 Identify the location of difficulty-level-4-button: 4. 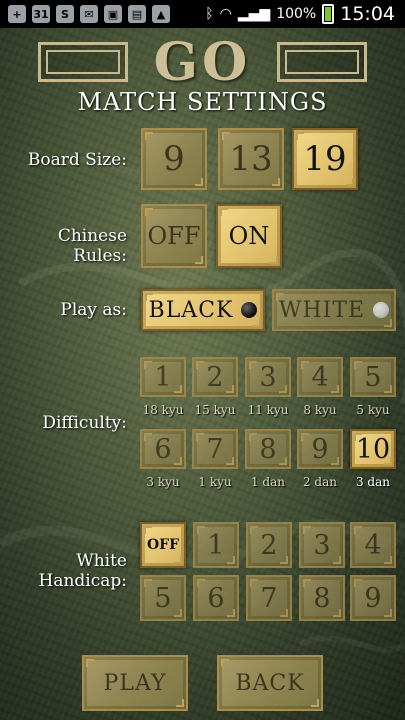
(320, 377).